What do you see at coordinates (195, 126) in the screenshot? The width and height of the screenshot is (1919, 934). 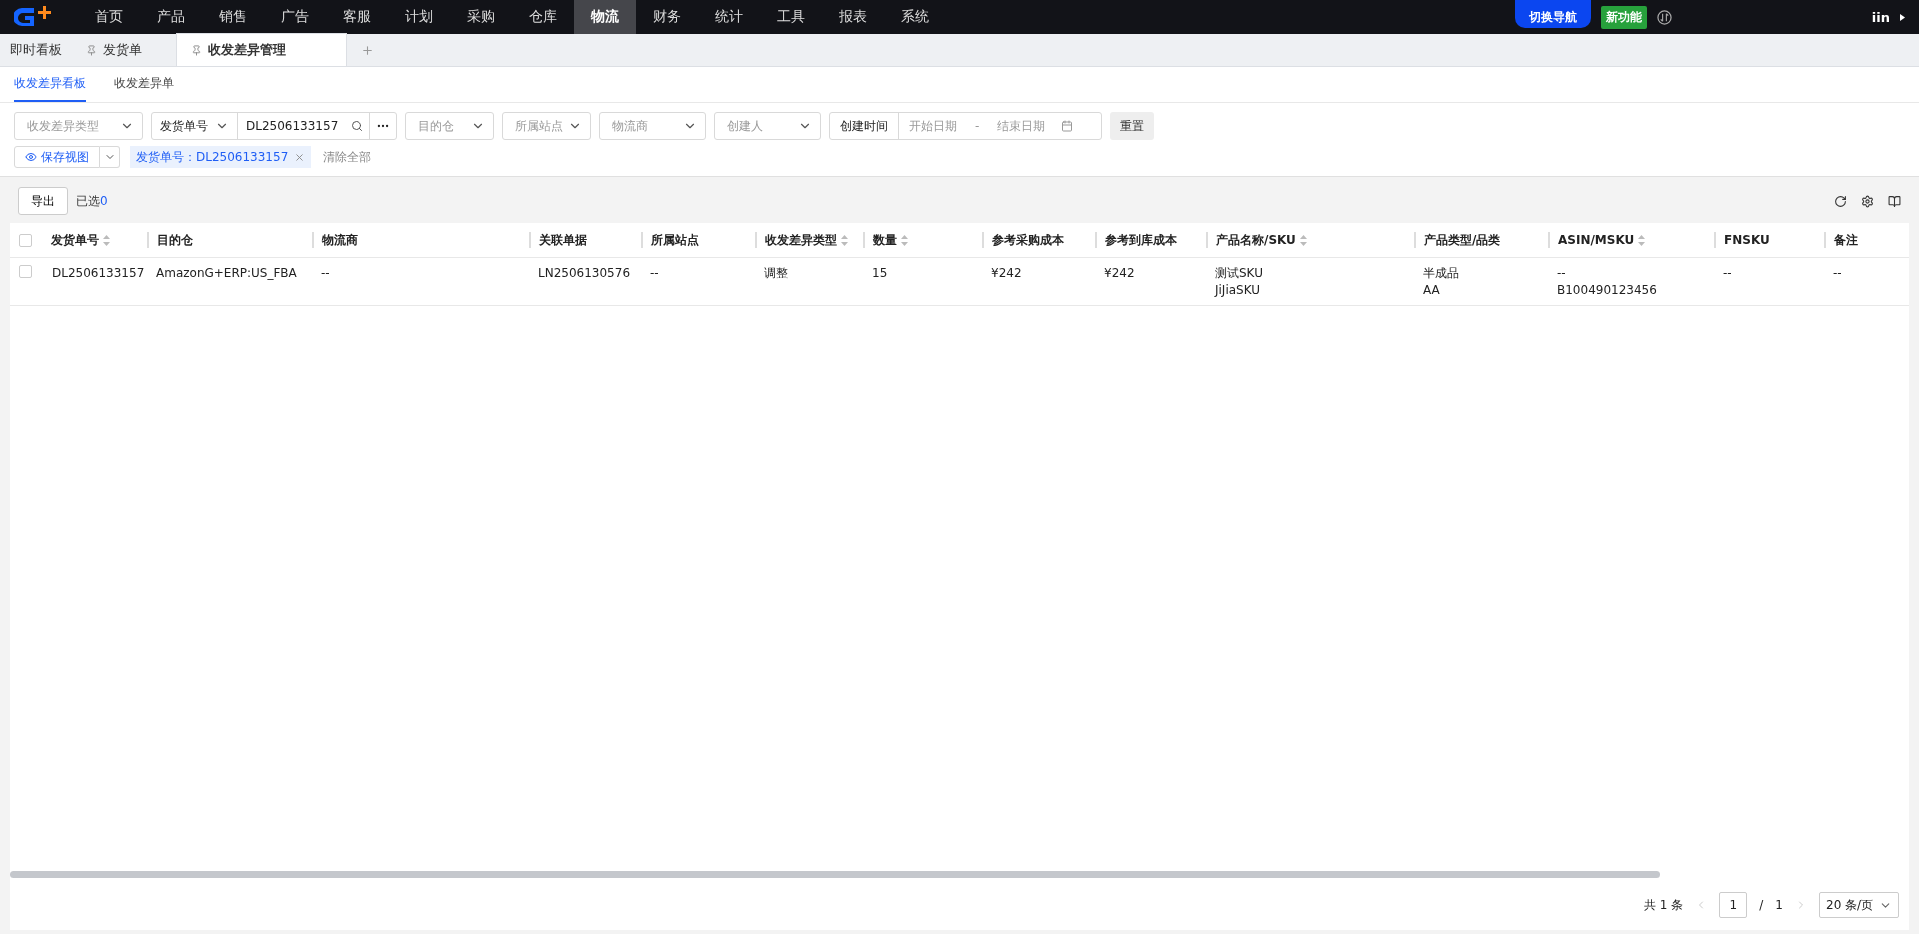 I see `field-select: 发货单号` at bounding box center [195, 126].